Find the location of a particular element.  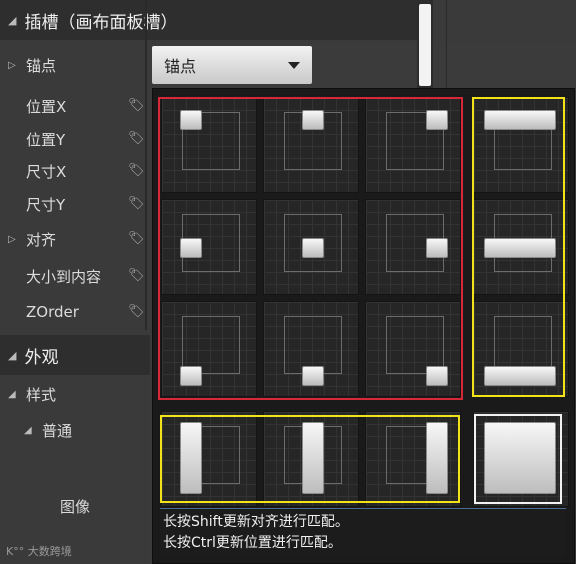

prop-anchor-label: 锚点 is located at coordinates (41, 65).